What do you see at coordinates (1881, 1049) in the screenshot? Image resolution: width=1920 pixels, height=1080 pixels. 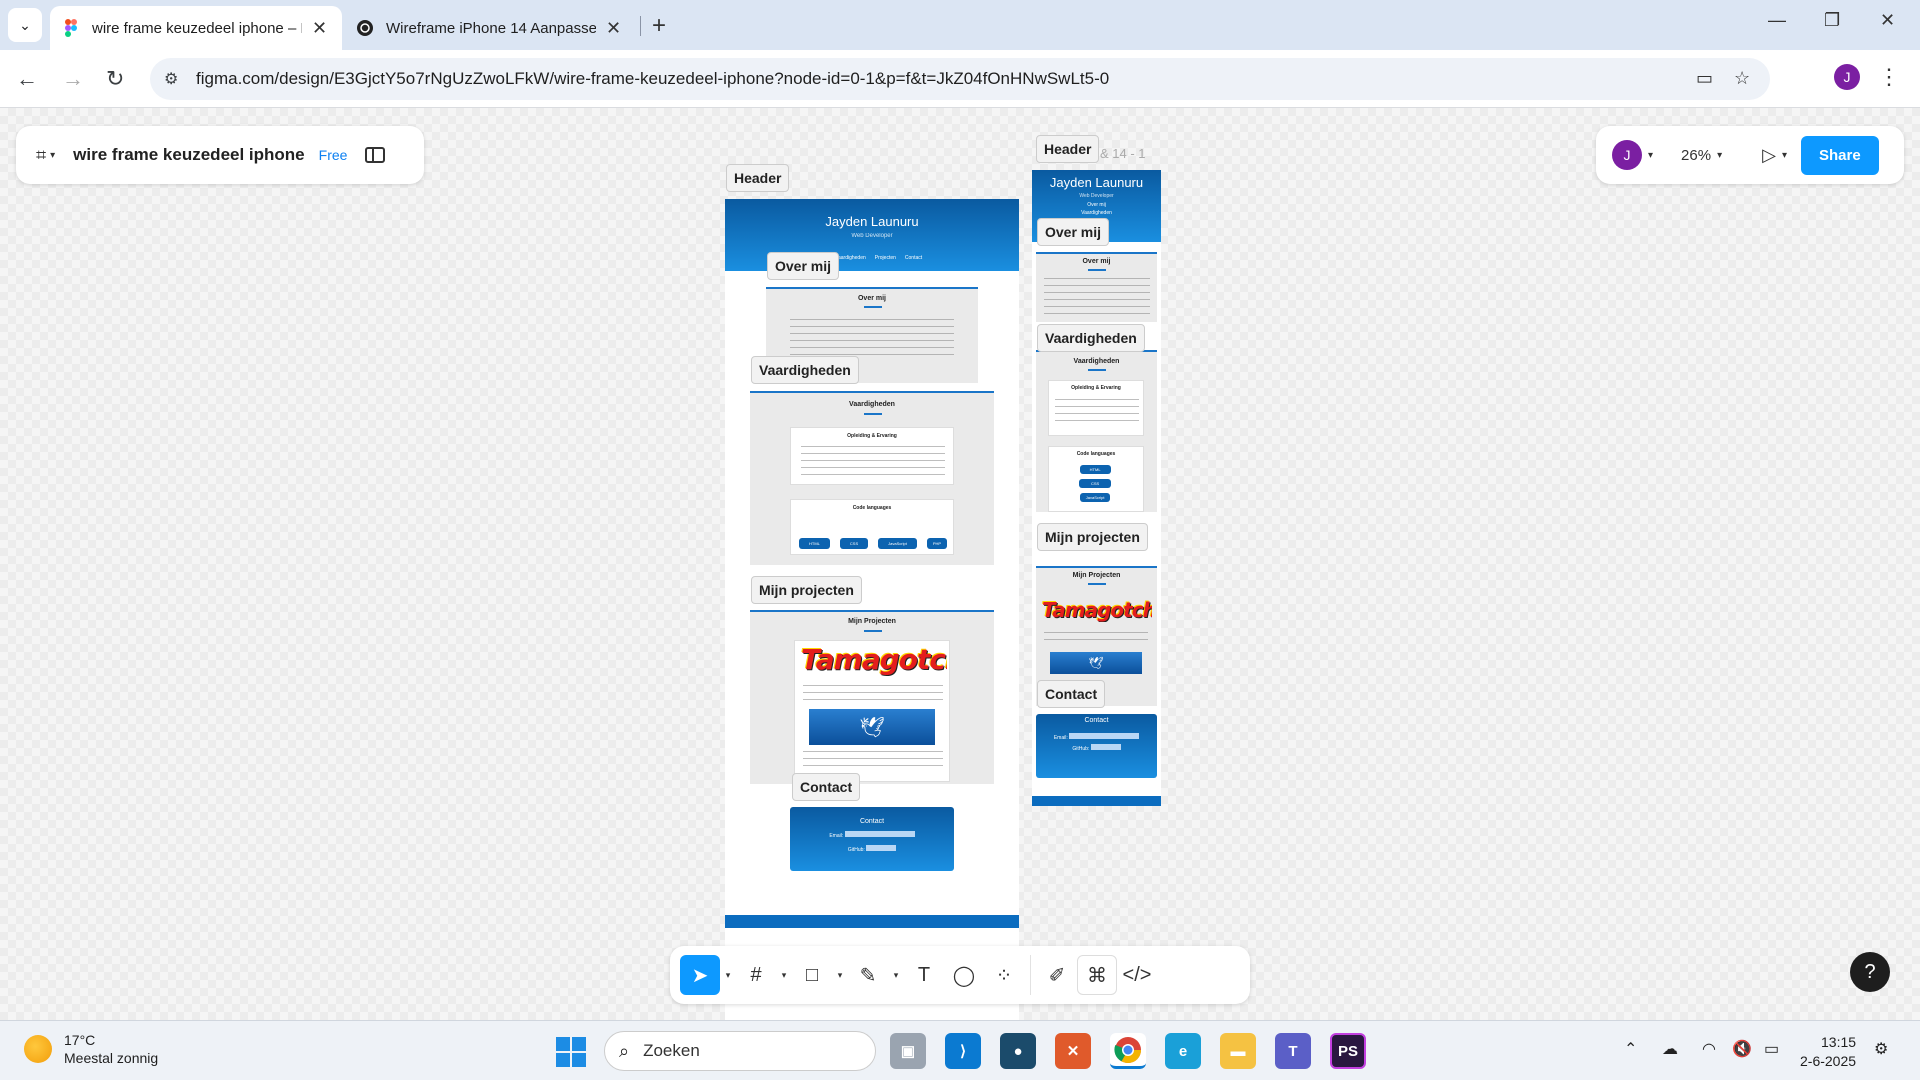 I see `notification-icon: ⚙` at bounding box center [1881, 1049].